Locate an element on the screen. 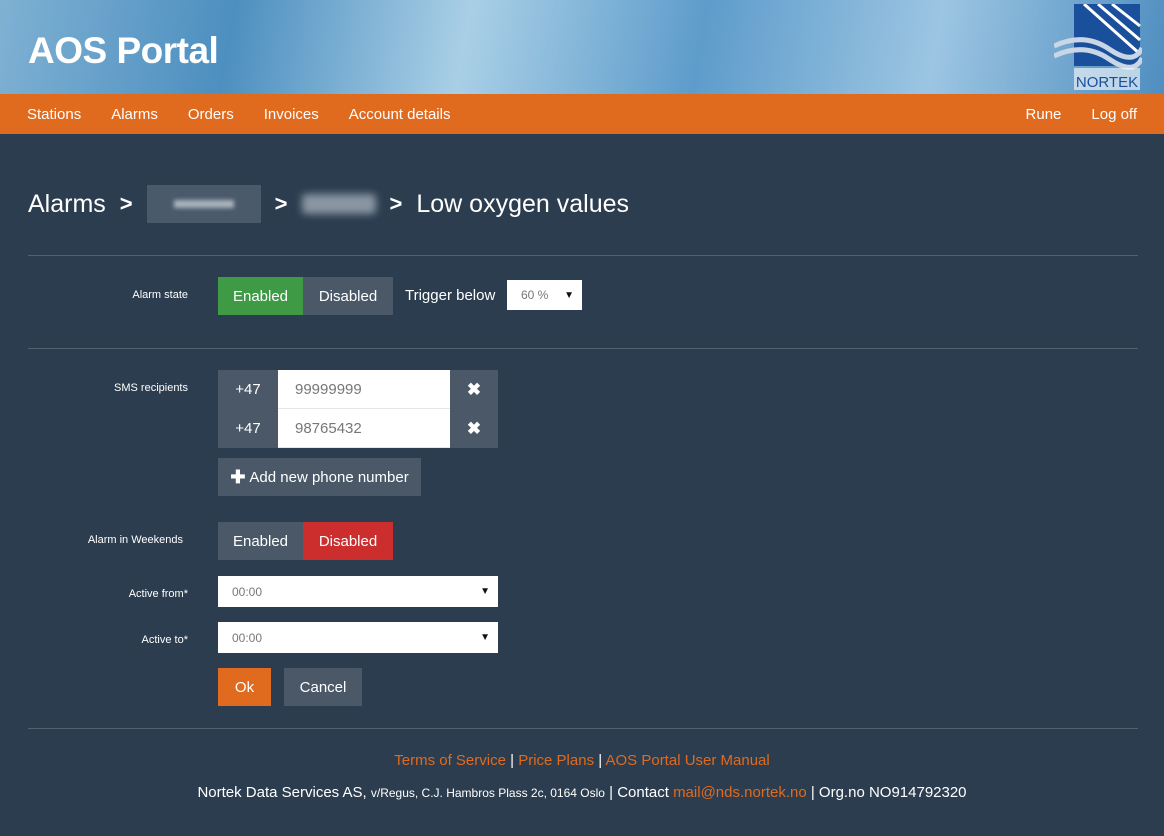 The image size is (1164, 836). alarm-state-disabled-button: Disabled is located at coordinates (348, 296).